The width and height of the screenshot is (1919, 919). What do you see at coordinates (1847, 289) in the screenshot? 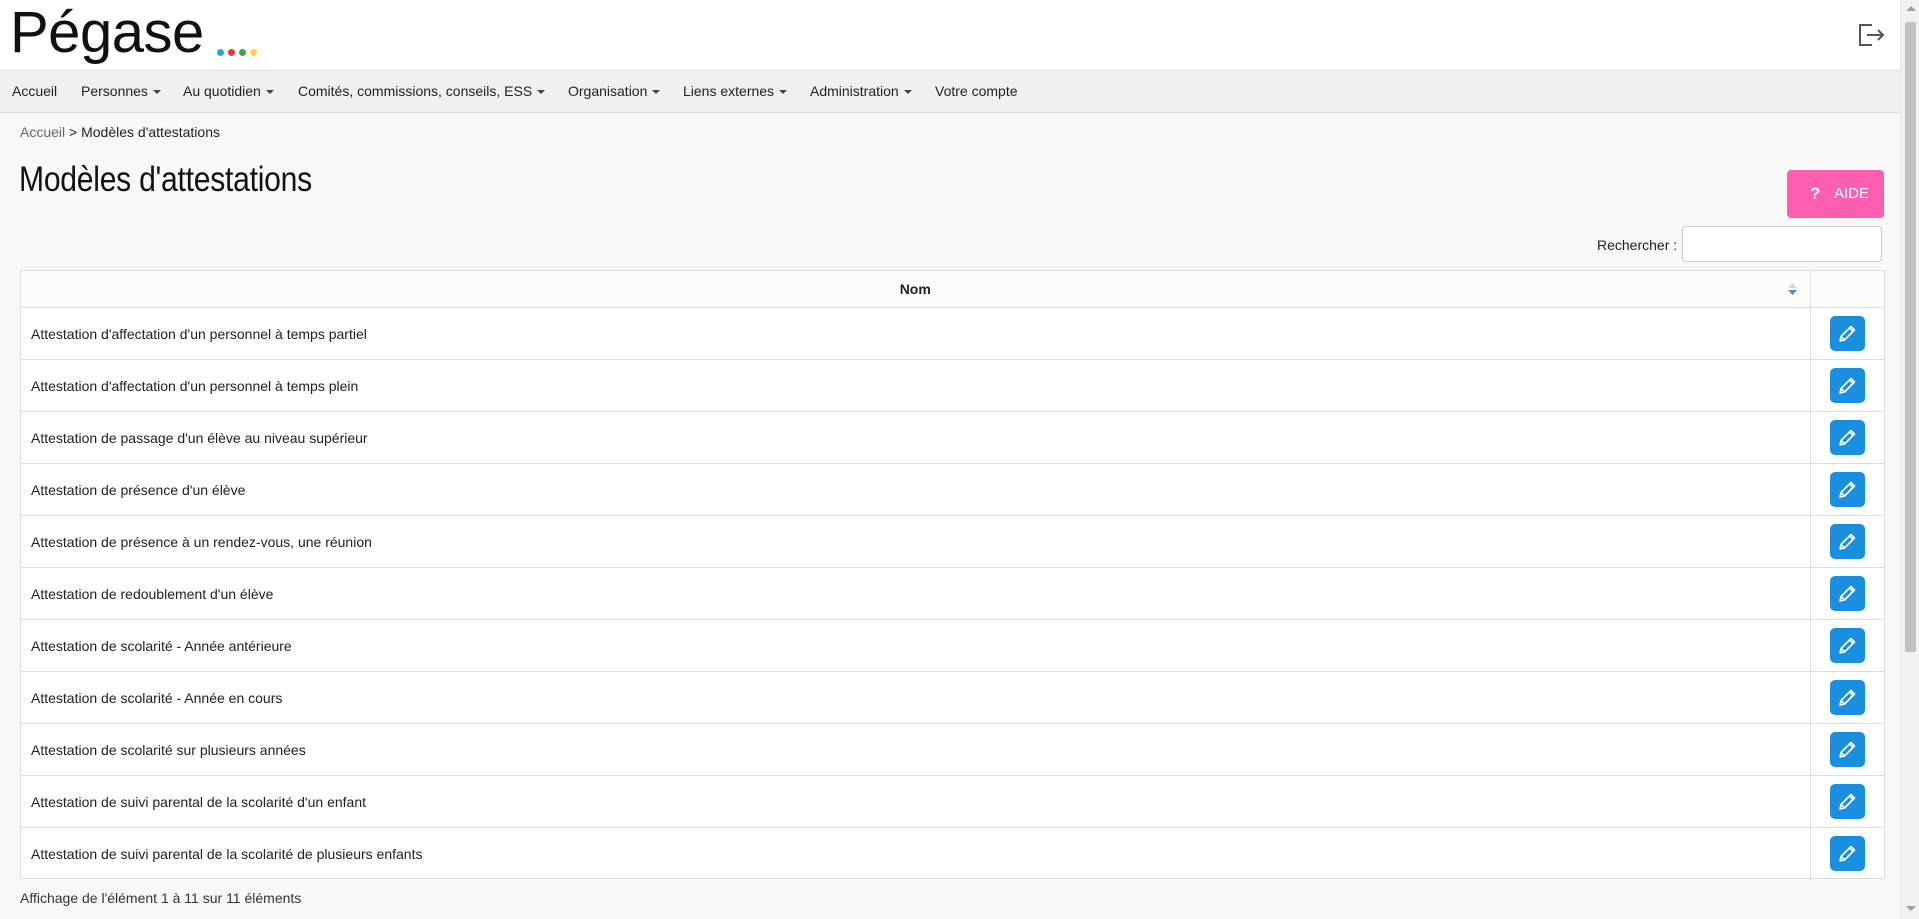
I see `column-header-actions` at bounding box center [1847, 289].